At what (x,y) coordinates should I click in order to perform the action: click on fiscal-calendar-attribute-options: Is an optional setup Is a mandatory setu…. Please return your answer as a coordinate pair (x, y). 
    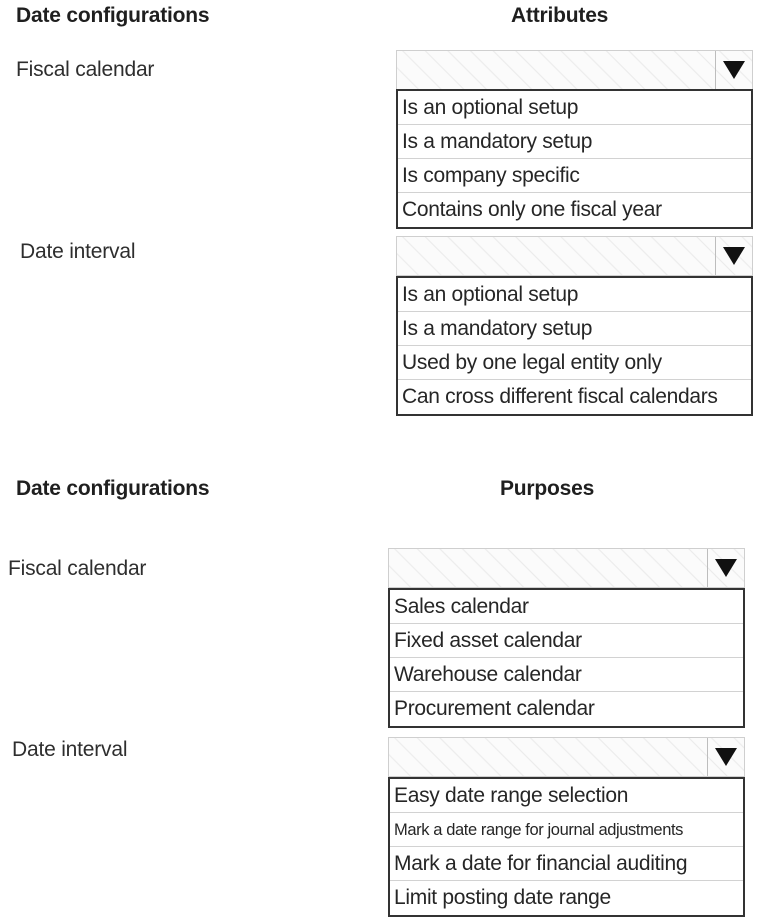
    Looking at the image, I should click on (574, 159).